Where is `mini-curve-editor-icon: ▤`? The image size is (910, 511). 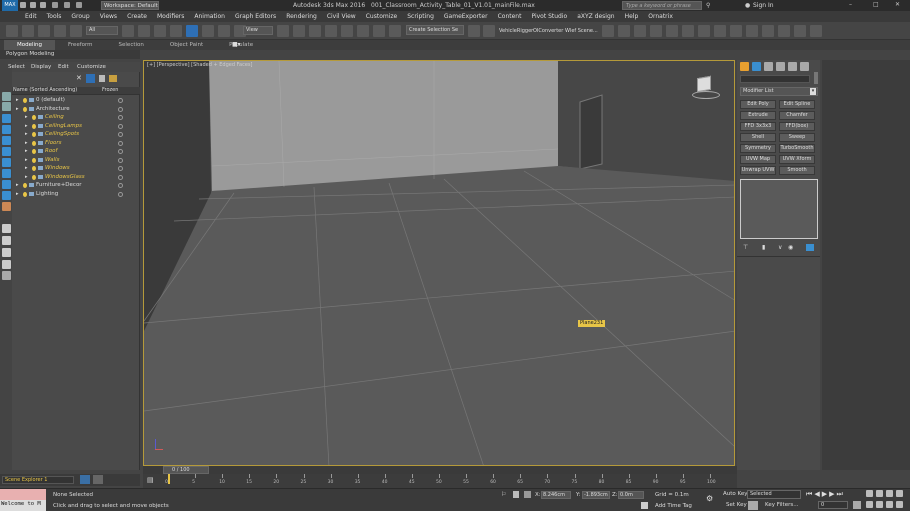
mini-curve-editor-icon: ▤ is located at coordinates (150, 480).